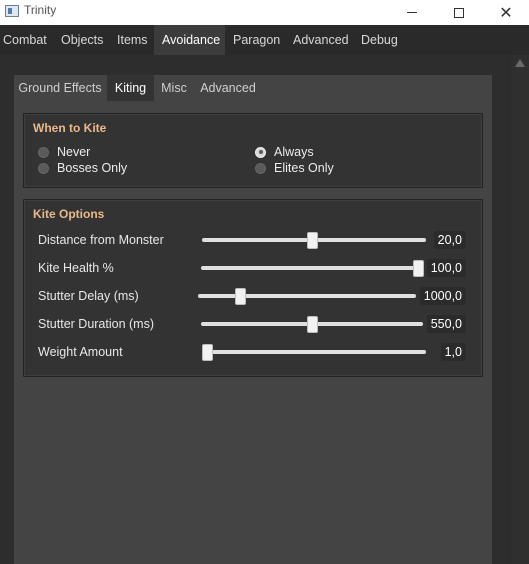 The width and height of the screenshot is (529, 564). I want to click on radio-never: Never, so click(64, 152).